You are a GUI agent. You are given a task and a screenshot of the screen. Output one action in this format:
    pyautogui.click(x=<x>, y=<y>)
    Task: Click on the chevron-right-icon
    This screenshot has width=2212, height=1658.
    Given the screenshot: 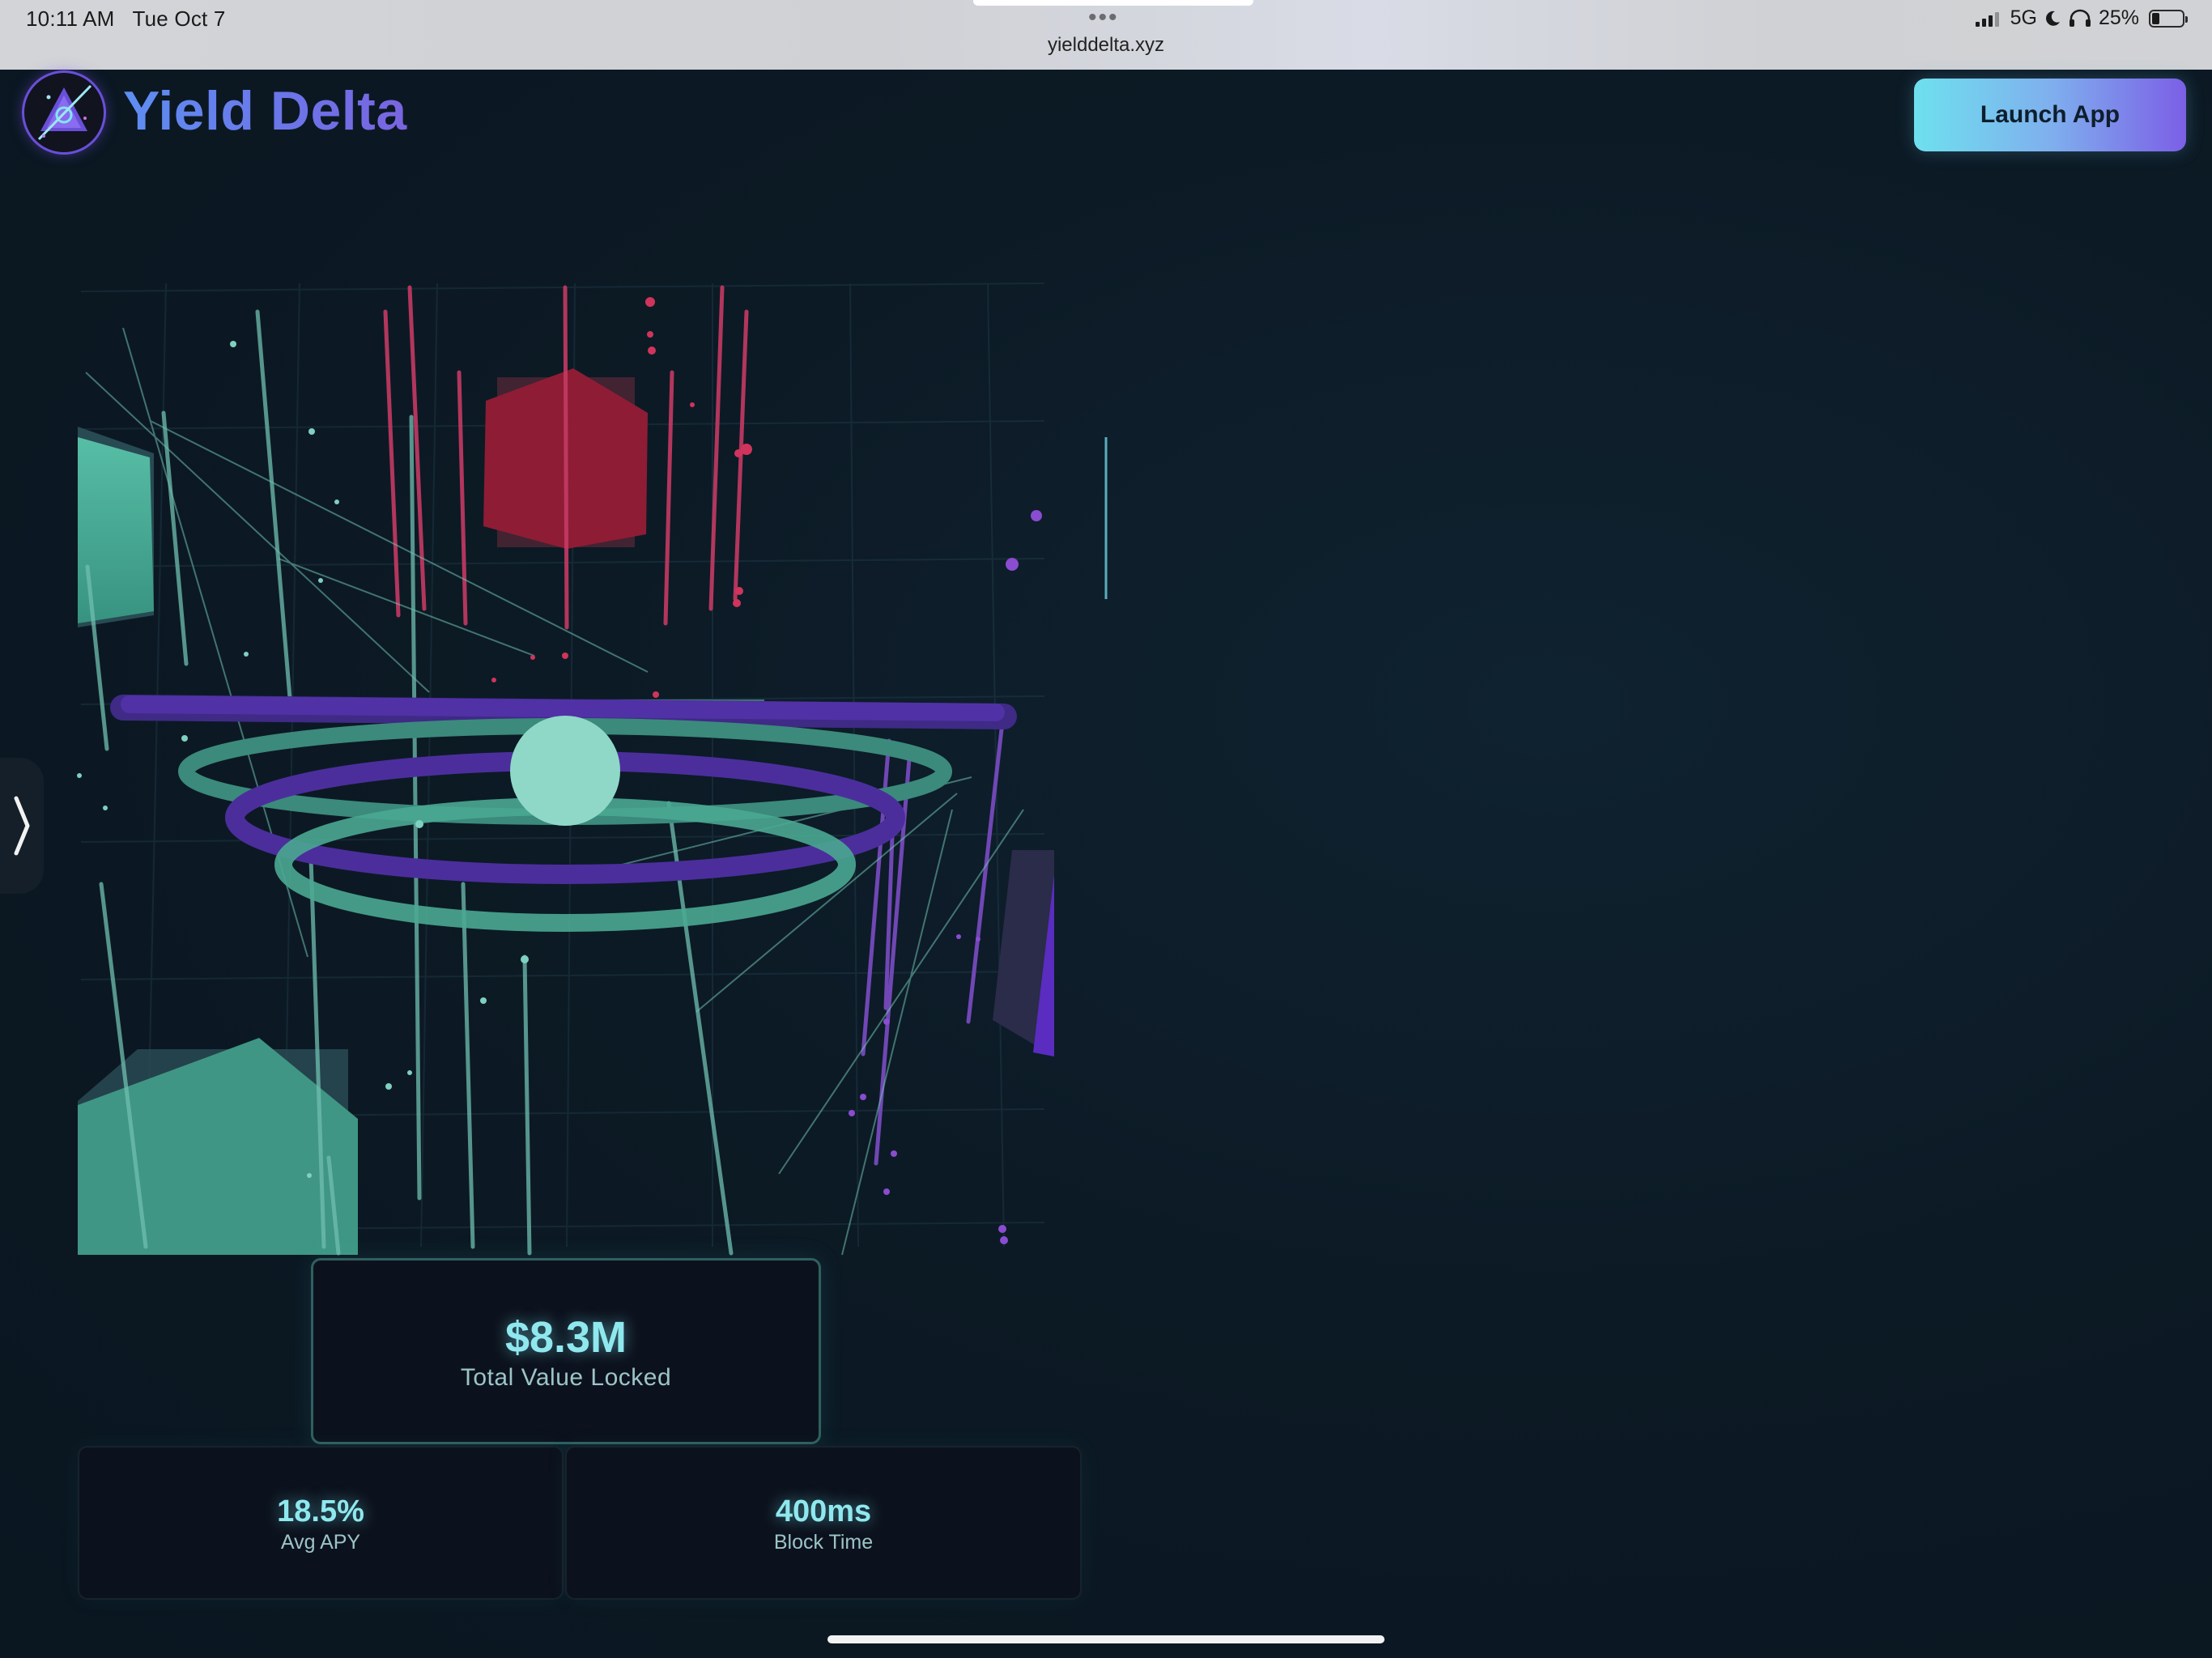 What is the action you would take?
    pyautogui.click(x=22, y=826)
    